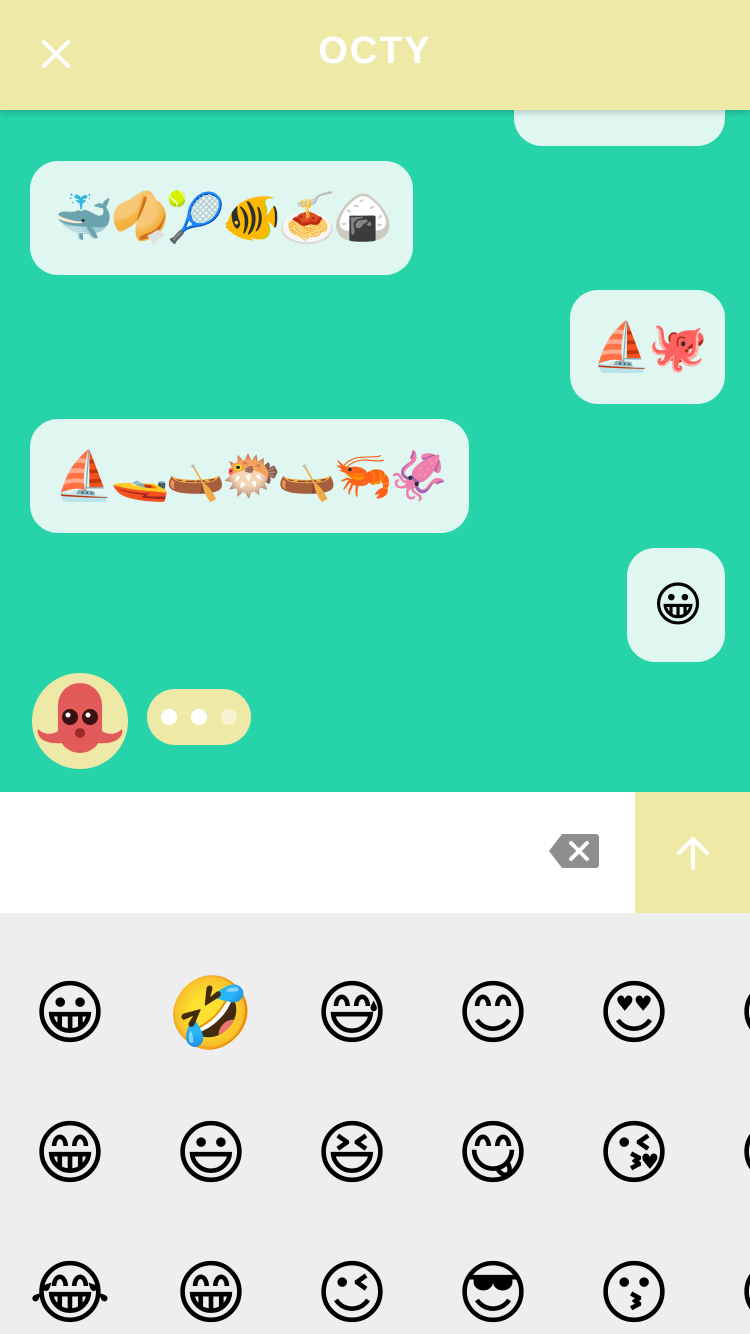 This screenshot has width=750, height=1334. I want to click on backspace-icon, so click(574, 851).